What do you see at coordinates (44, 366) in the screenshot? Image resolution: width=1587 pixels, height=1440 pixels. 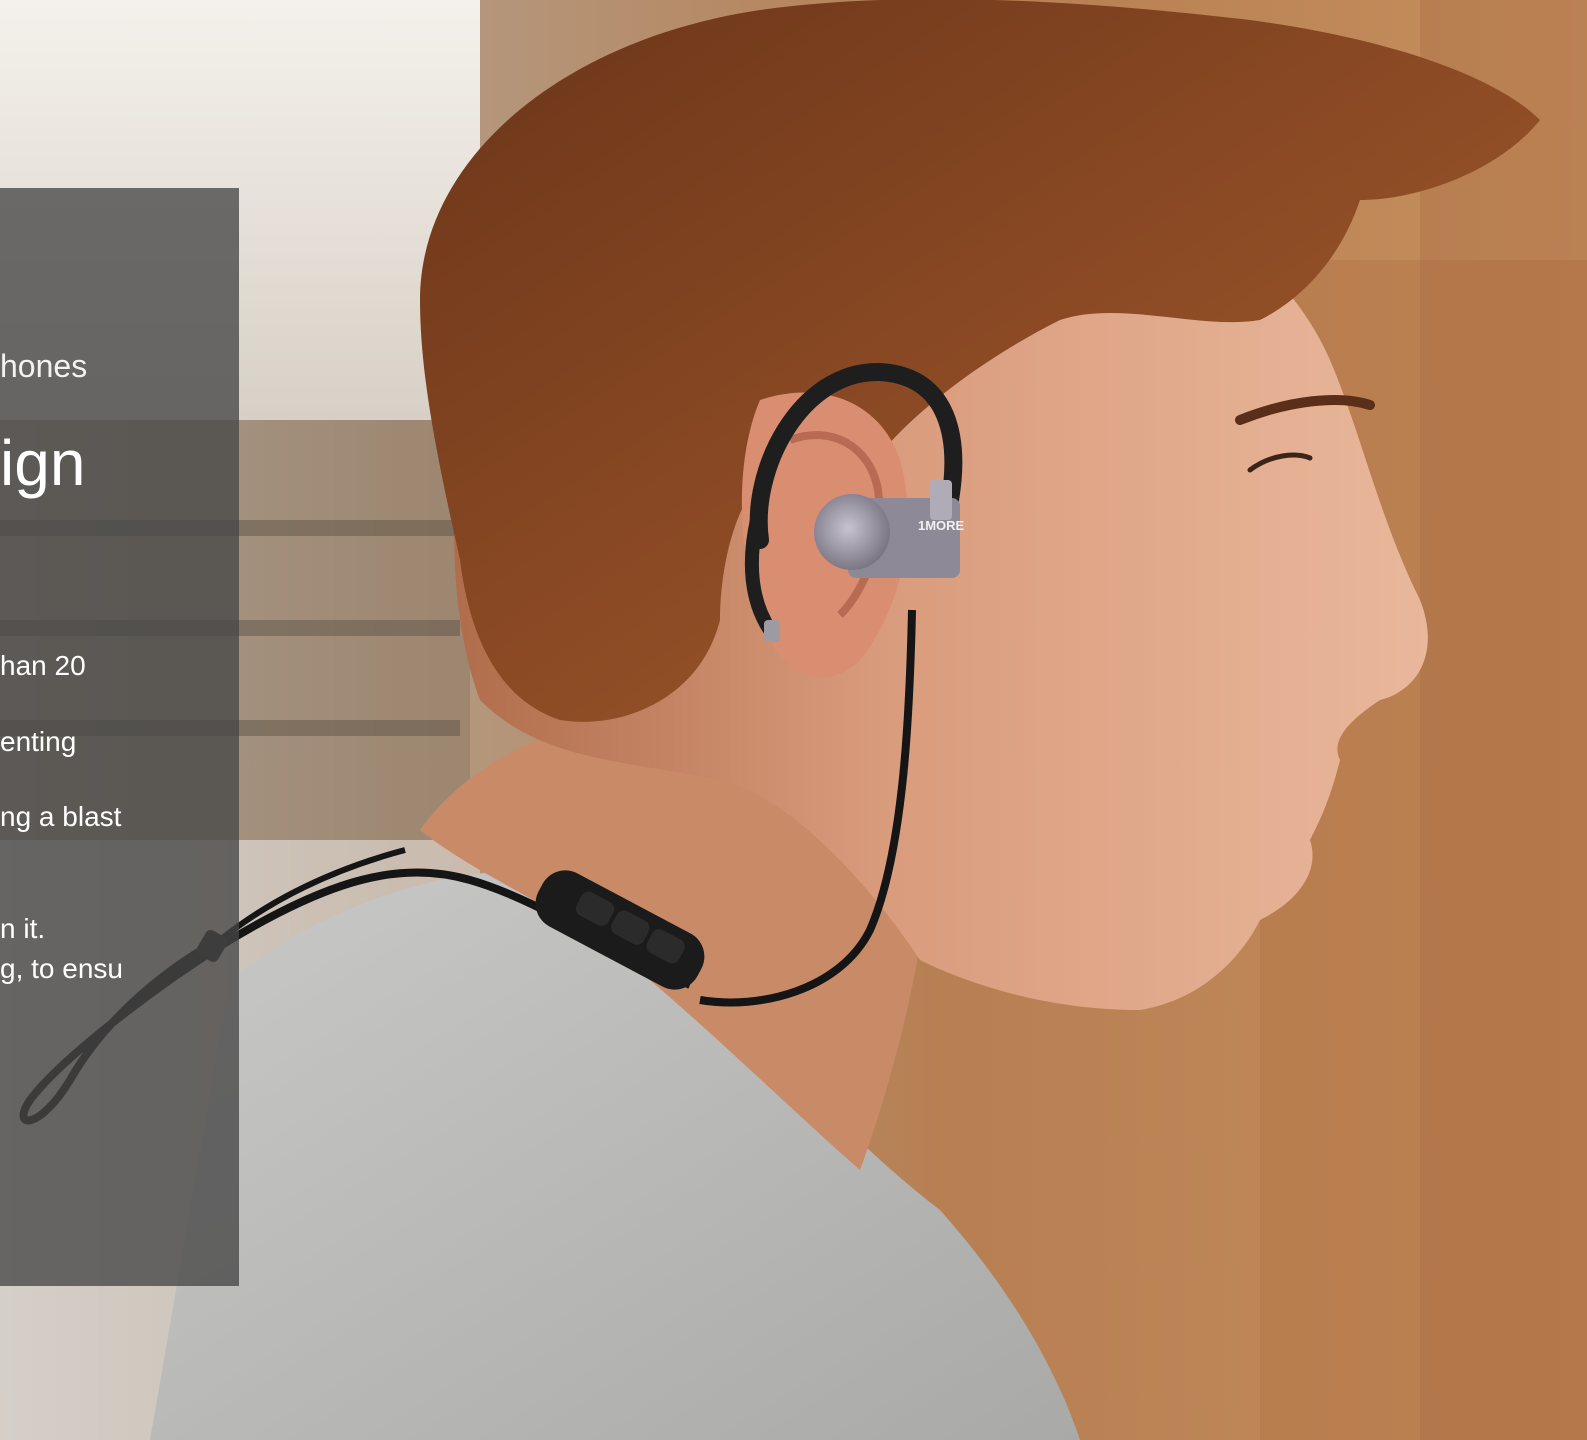 I see `product-category: hones` at bounding box center [44, 366].